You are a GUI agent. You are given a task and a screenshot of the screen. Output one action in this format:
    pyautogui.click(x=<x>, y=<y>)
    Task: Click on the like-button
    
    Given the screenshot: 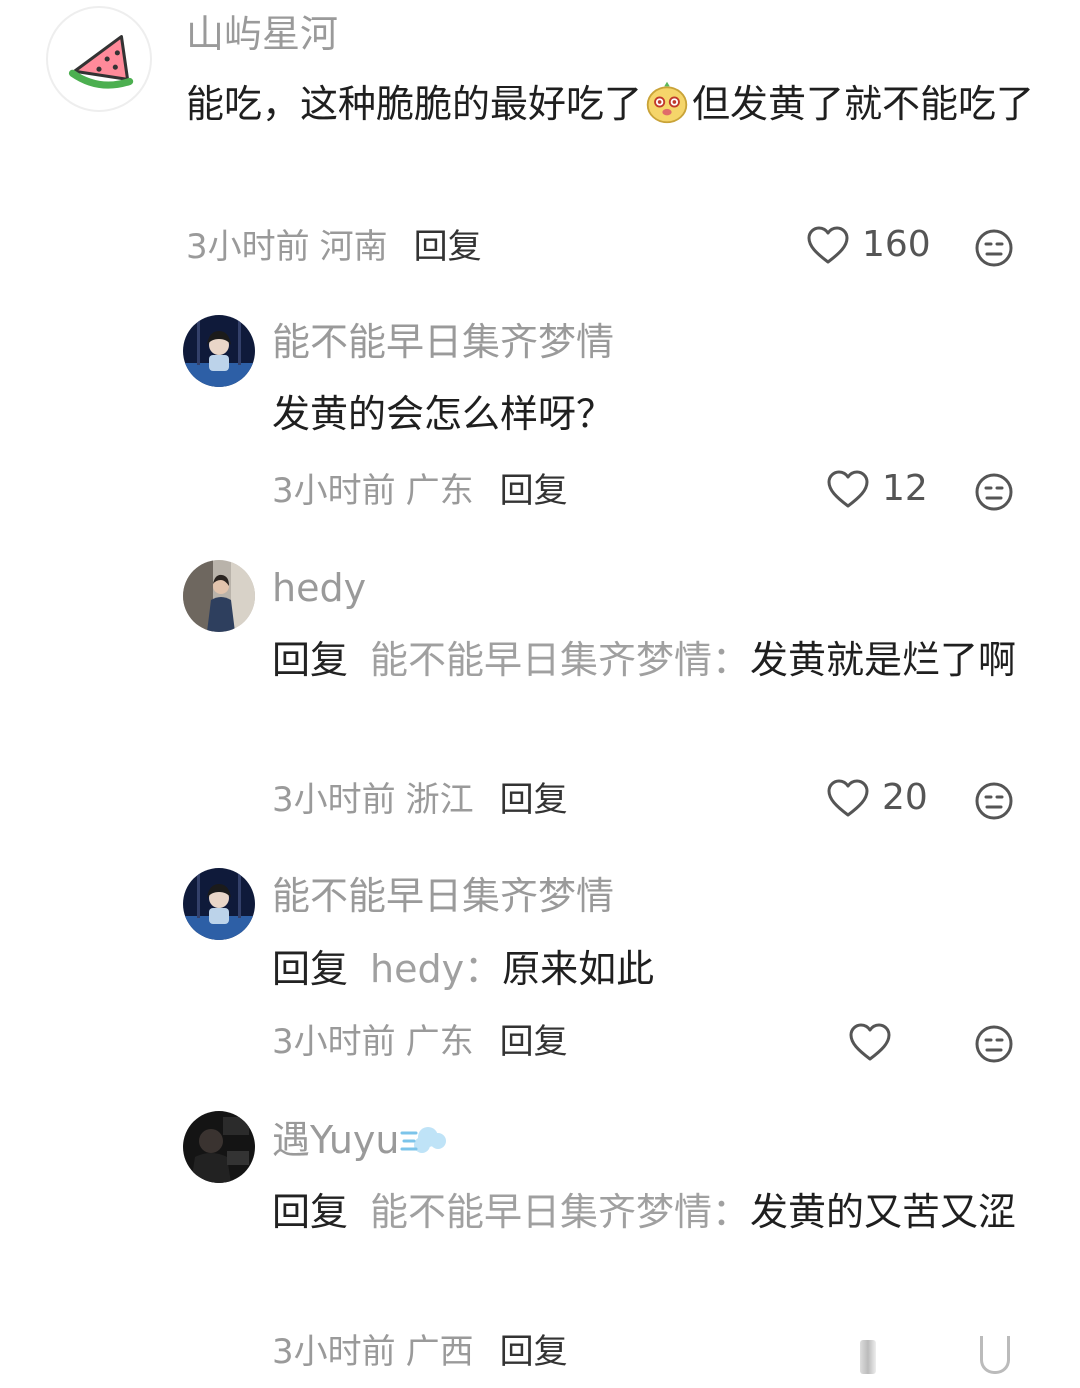 What is the action you would take?
    pyautogui.click(x=876, y=1042)
    